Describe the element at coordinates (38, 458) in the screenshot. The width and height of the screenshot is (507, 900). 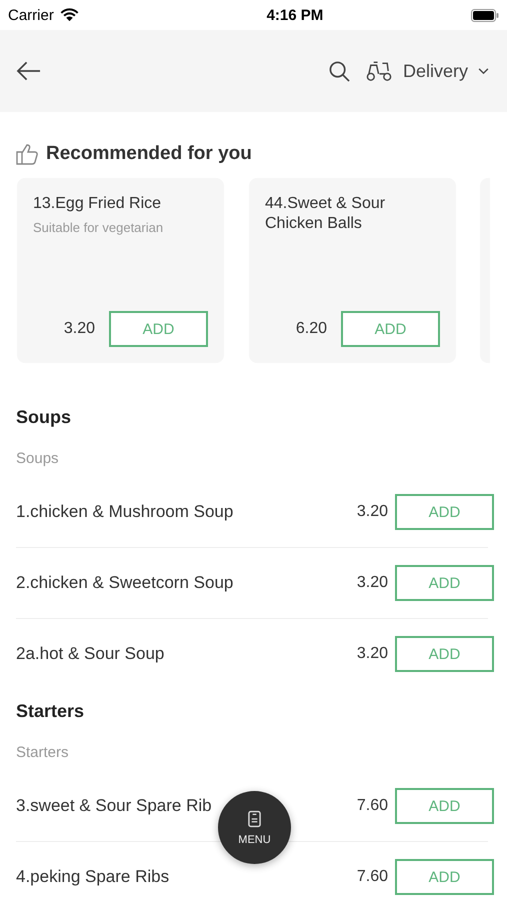
I see `subcategory-label: Soups` at that location.